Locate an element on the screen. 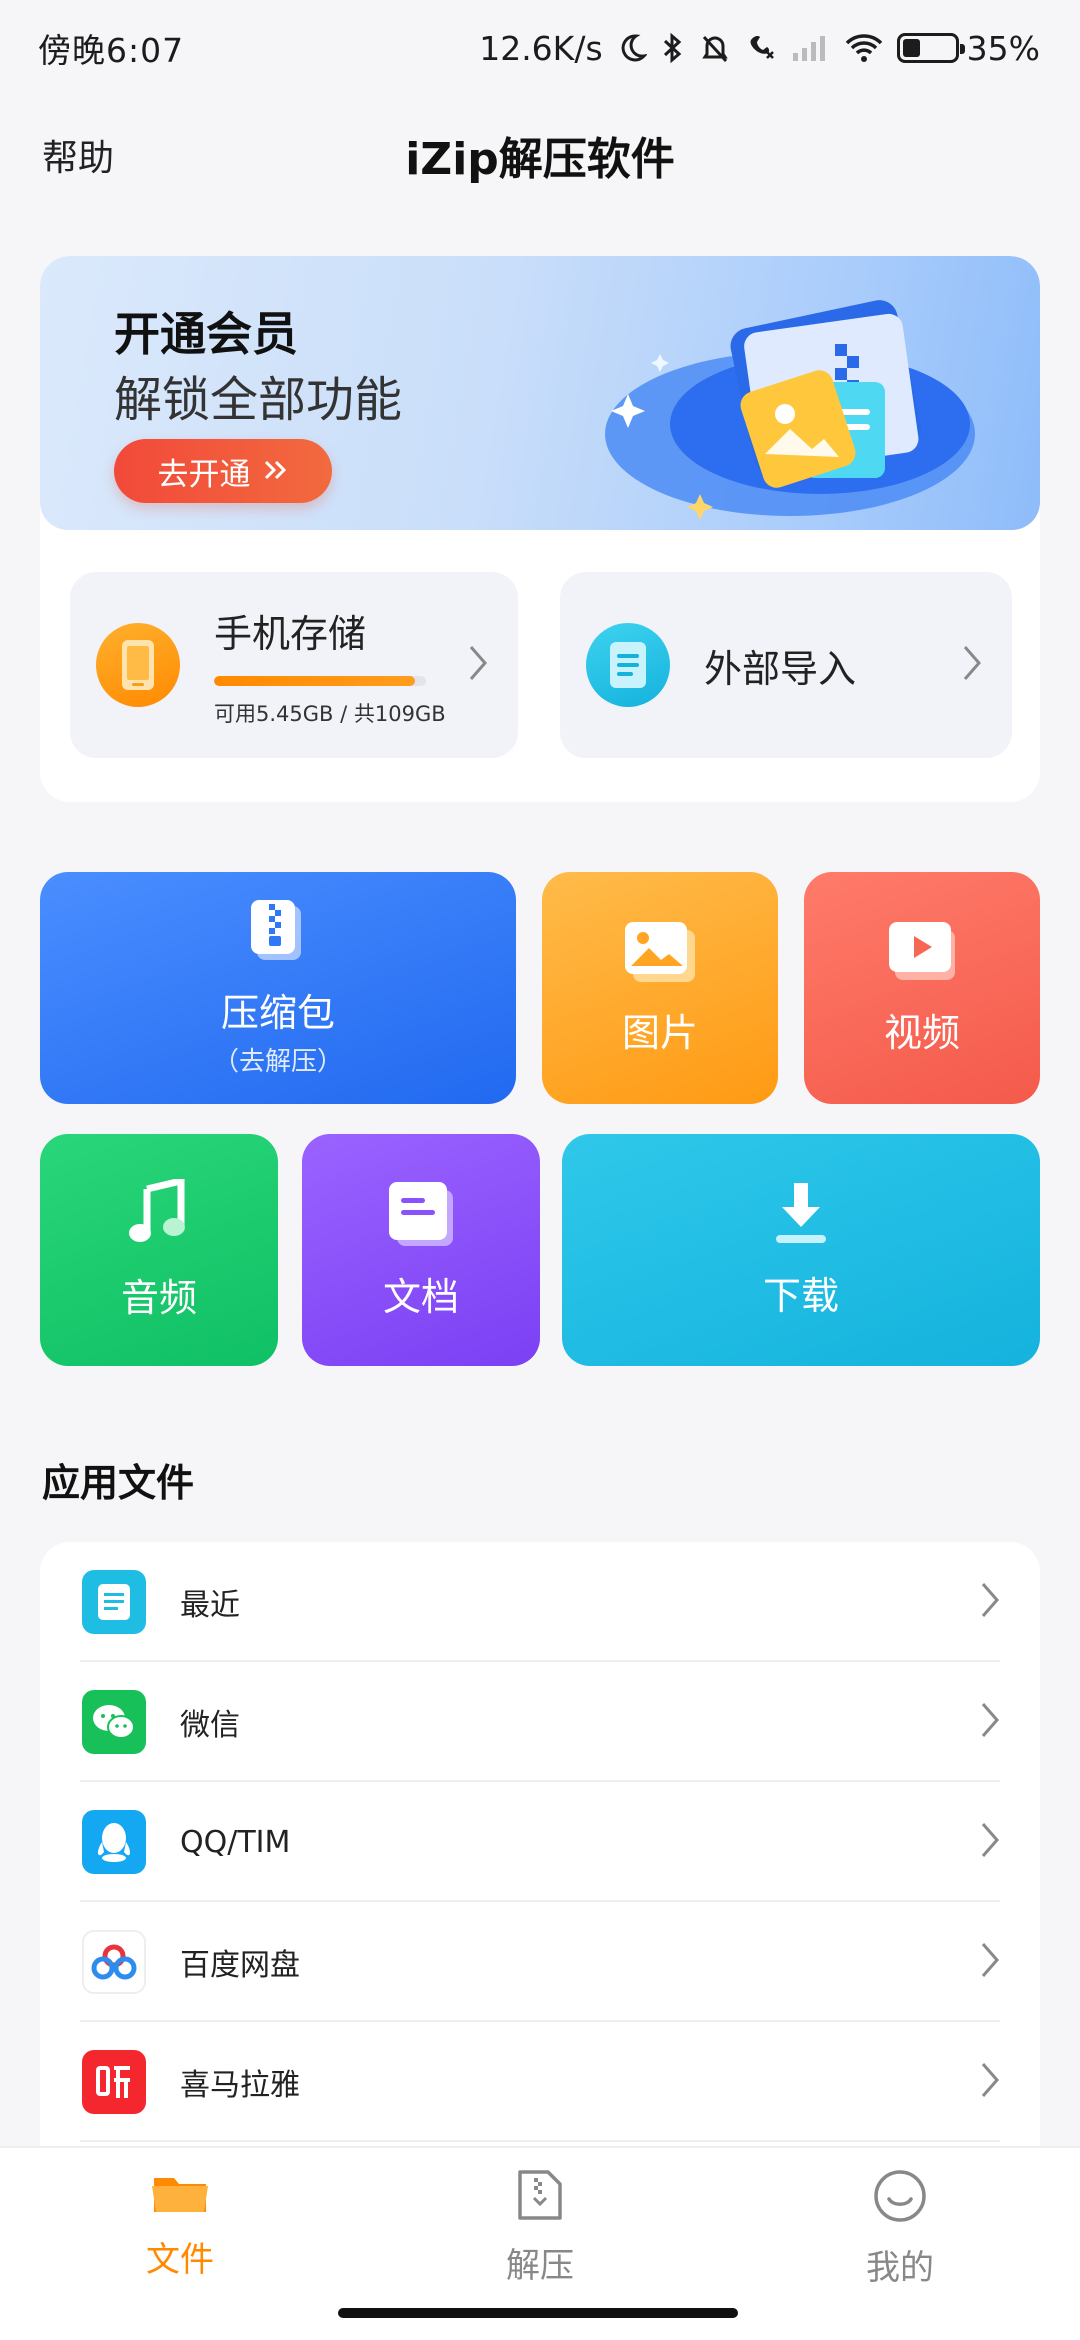 This screenshot has width=1080, height=2340. signal-icon is located at coordinates (811, 48).